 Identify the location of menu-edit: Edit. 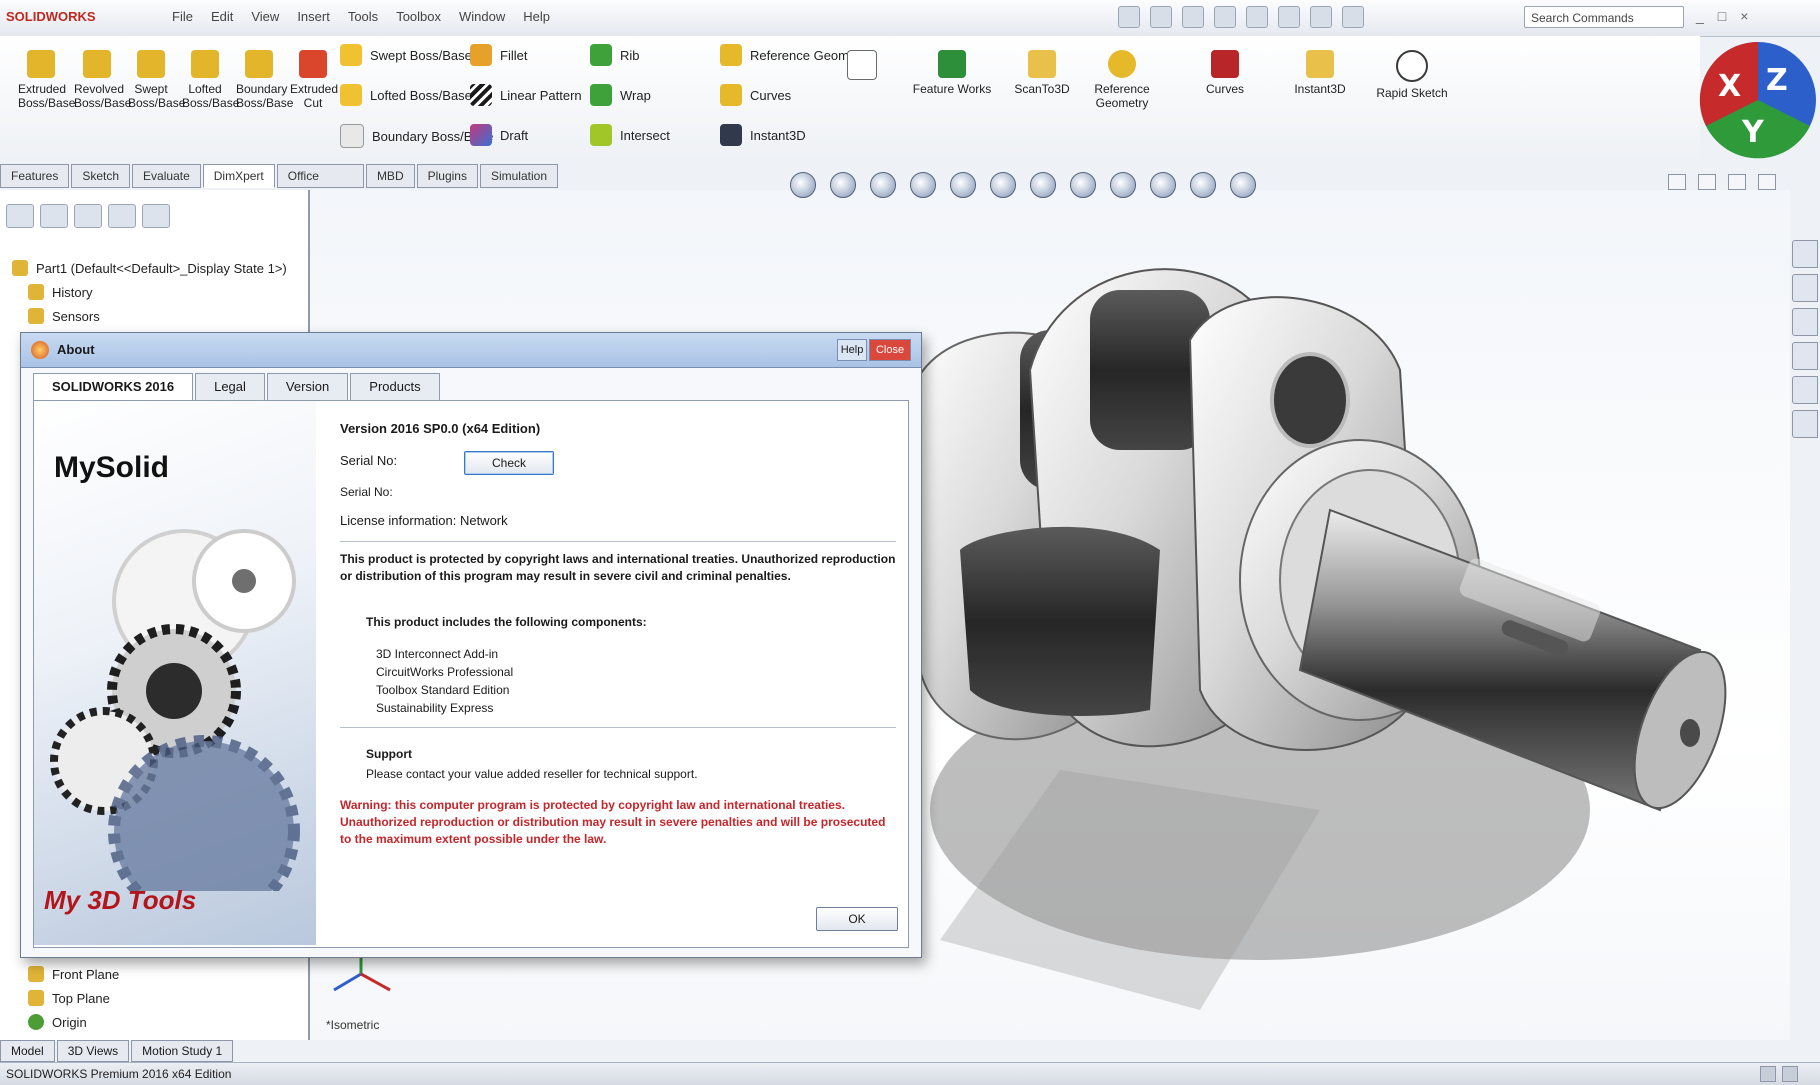
(222, 16).